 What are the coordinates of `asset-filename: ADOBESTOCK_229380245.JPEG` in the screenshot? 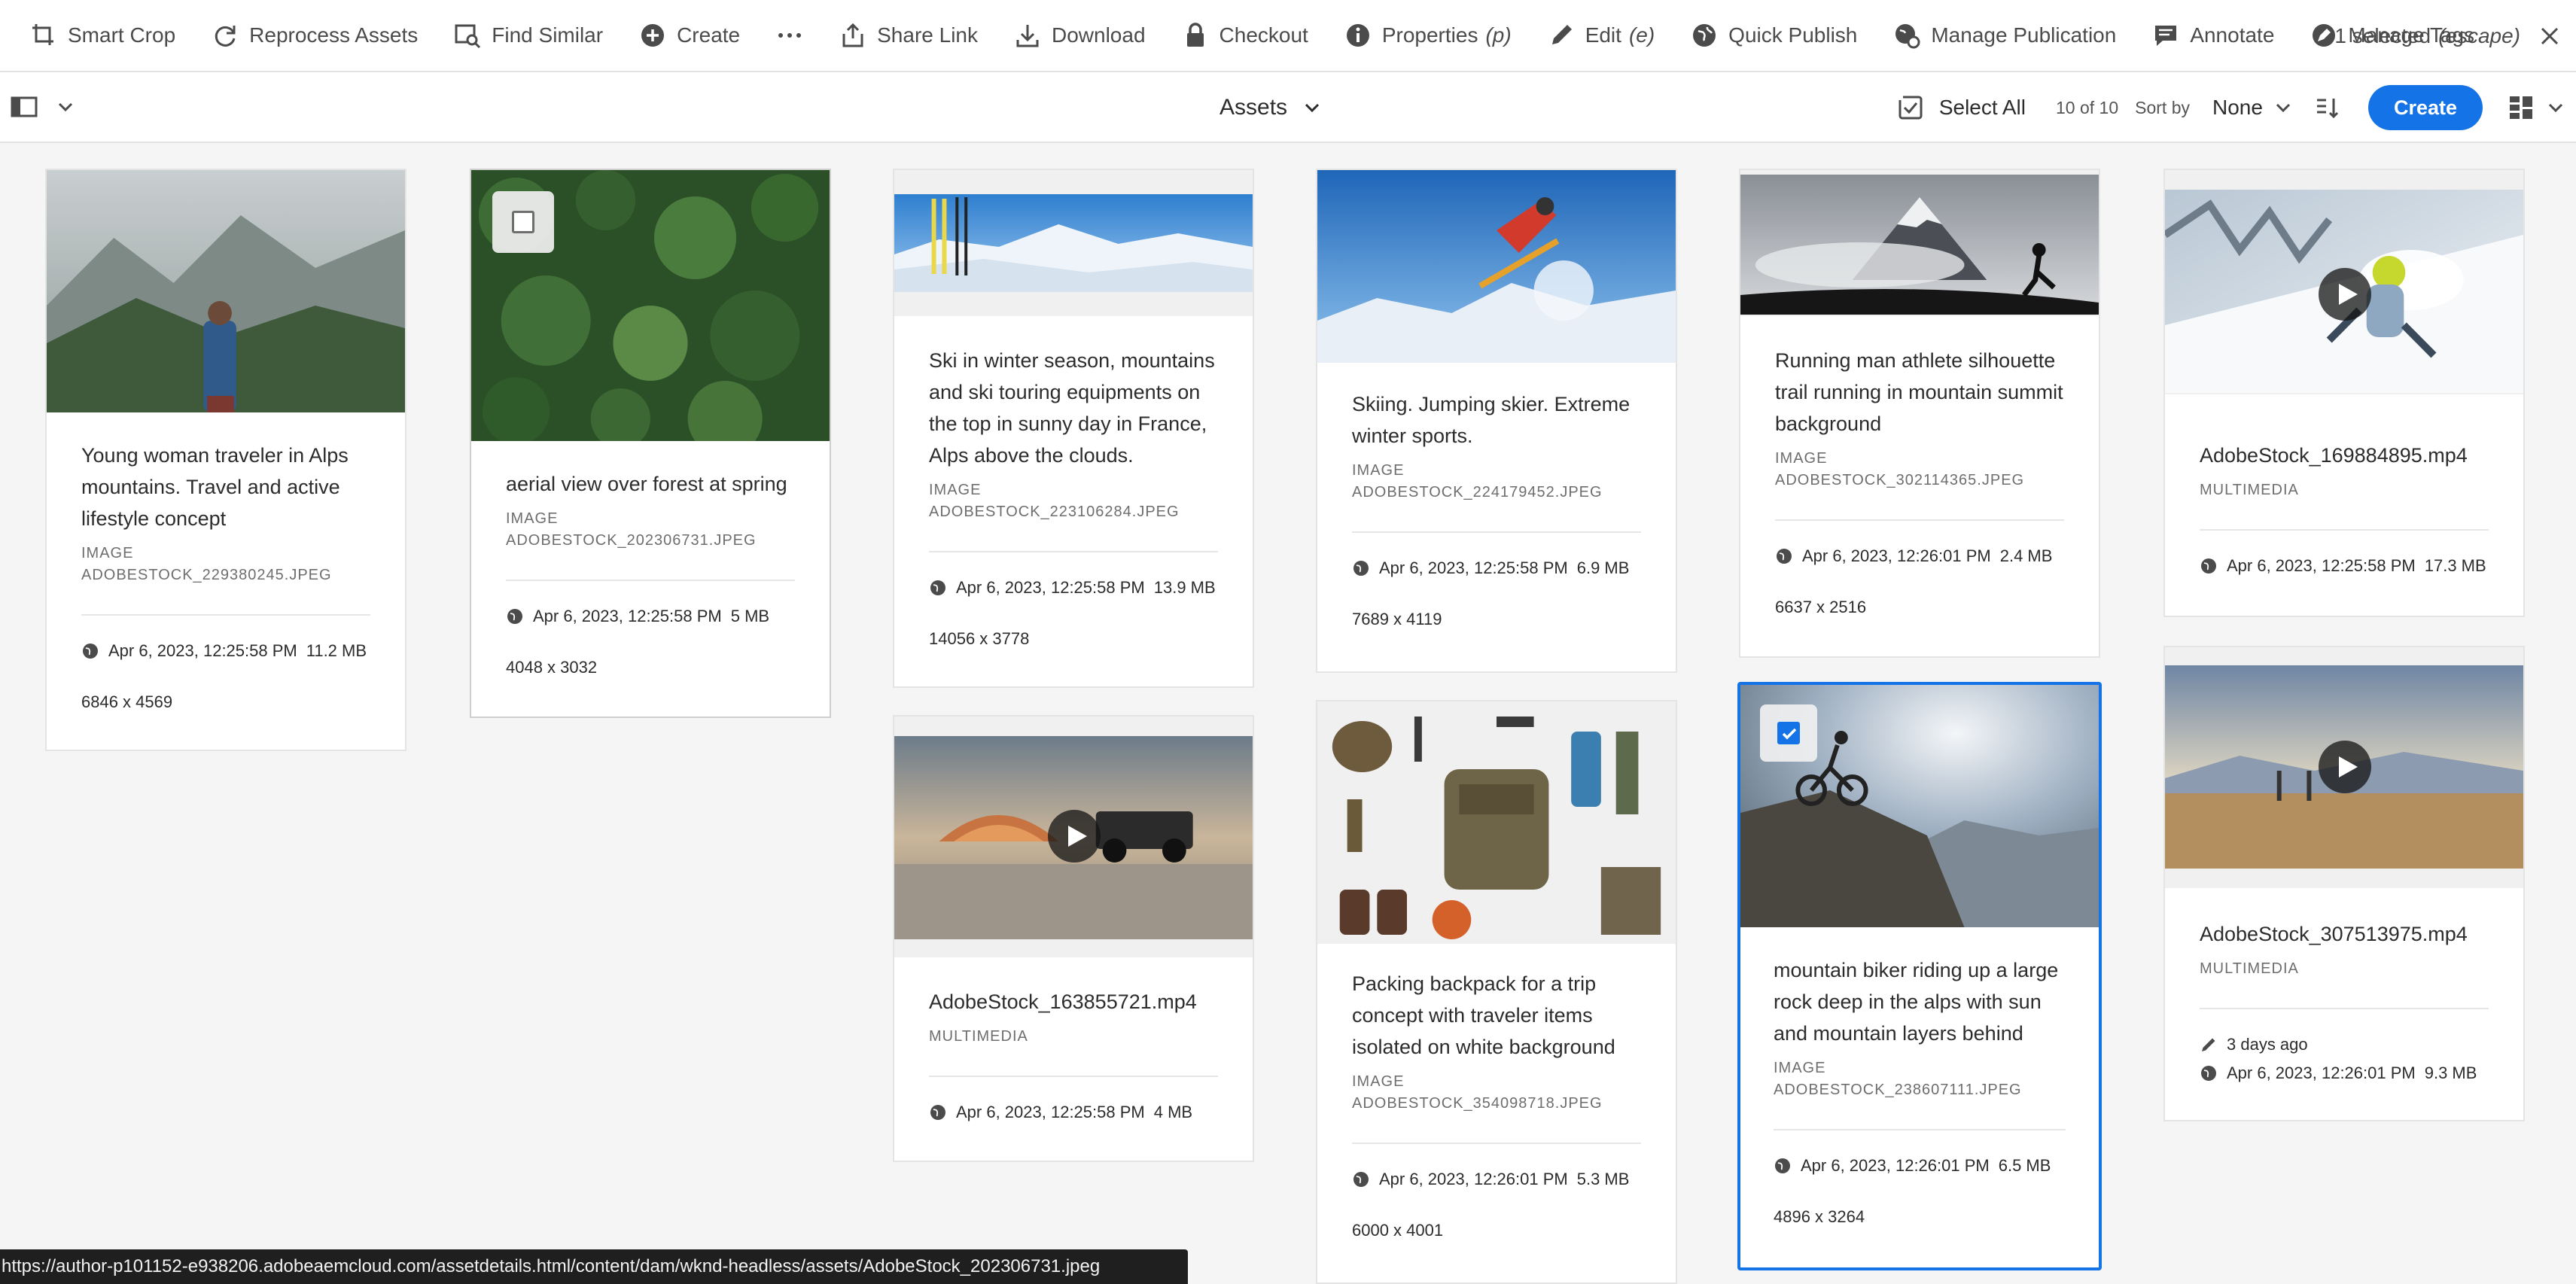 It's located at (206, 575).